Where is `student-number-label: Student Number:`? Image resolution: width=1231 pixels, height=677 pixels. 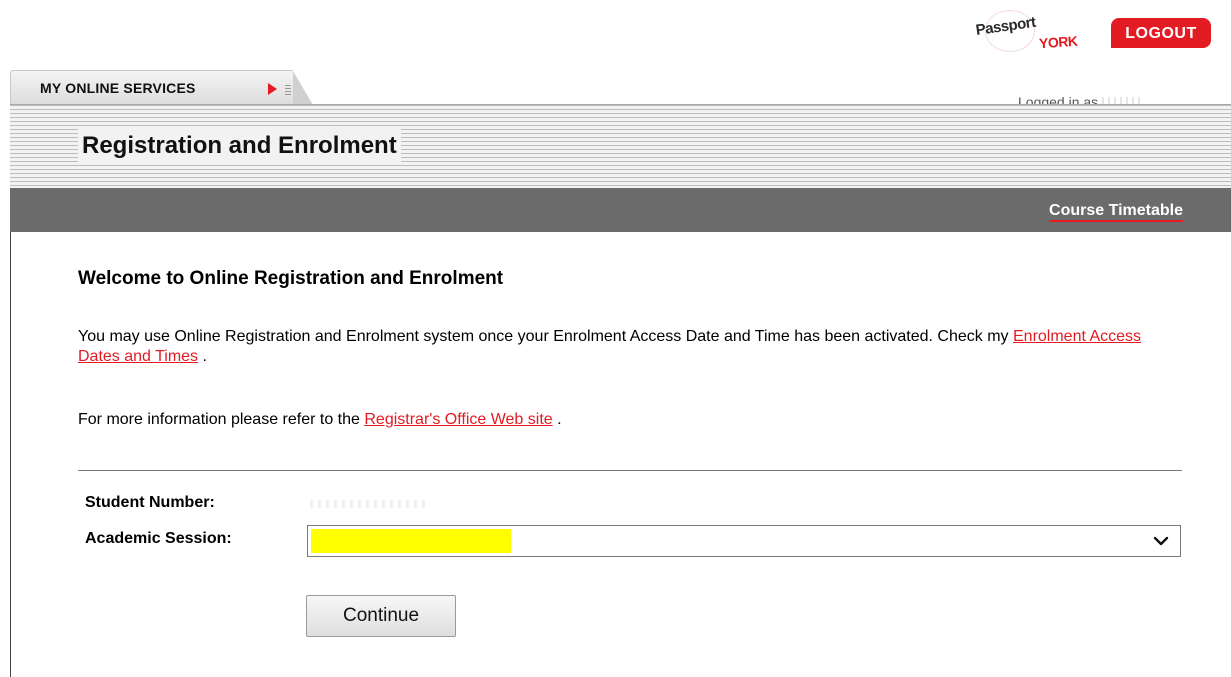 student-number-label: Student Number: is located at coordinates (150, 502).